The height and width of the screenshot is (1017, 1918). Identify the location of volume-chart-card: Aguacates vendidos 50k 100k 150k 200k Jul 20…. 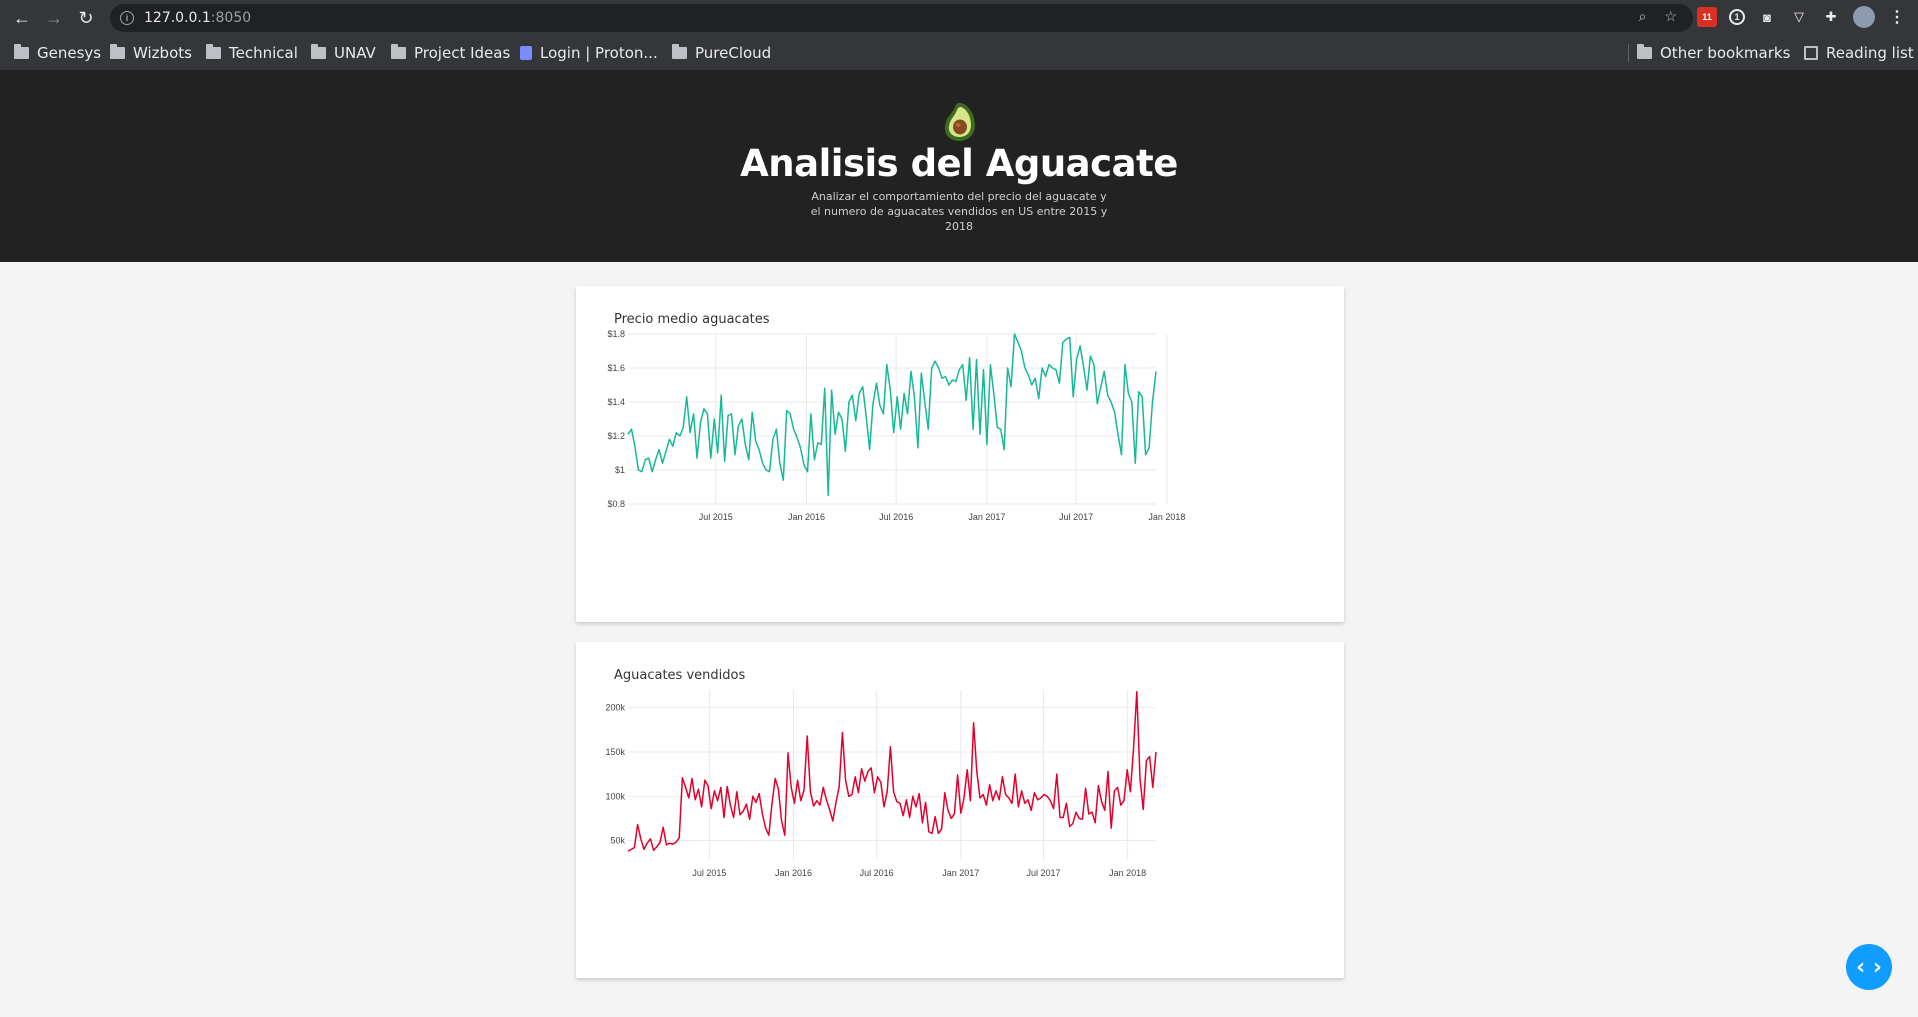
(960, 810).